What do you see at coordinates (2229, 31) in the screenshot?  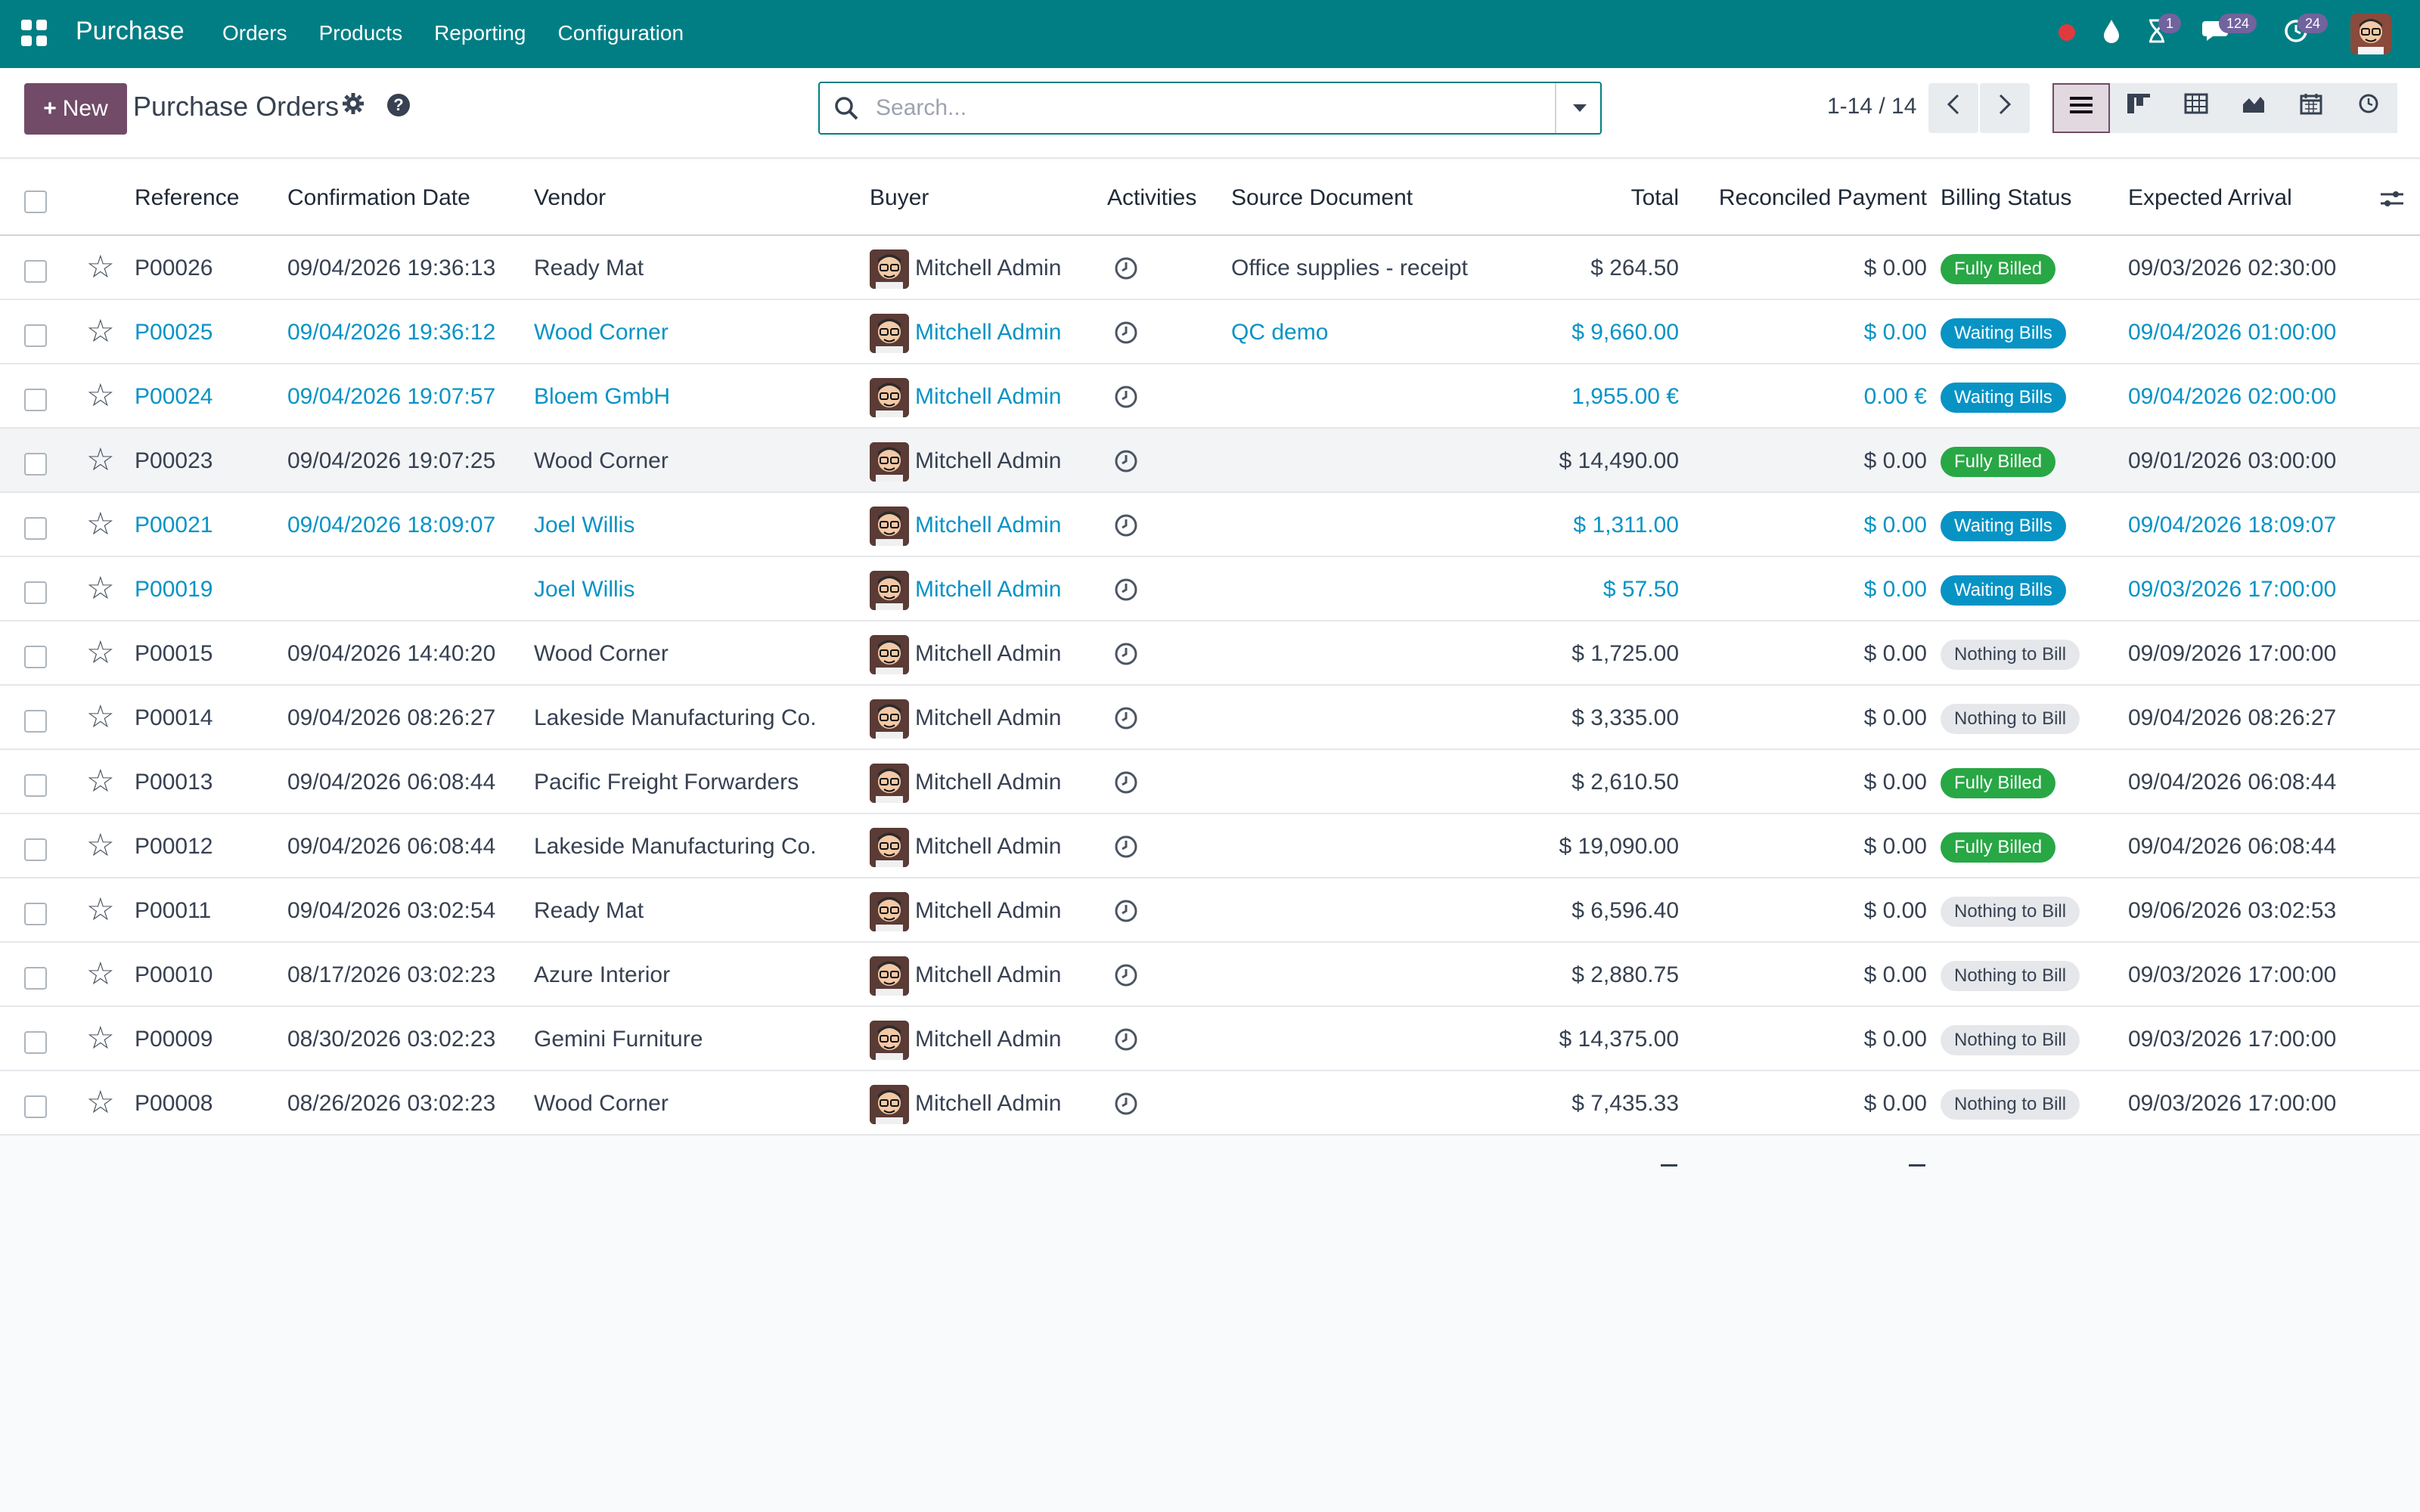 I see `chat-icon: 124` at bounding box center [2229, 31].